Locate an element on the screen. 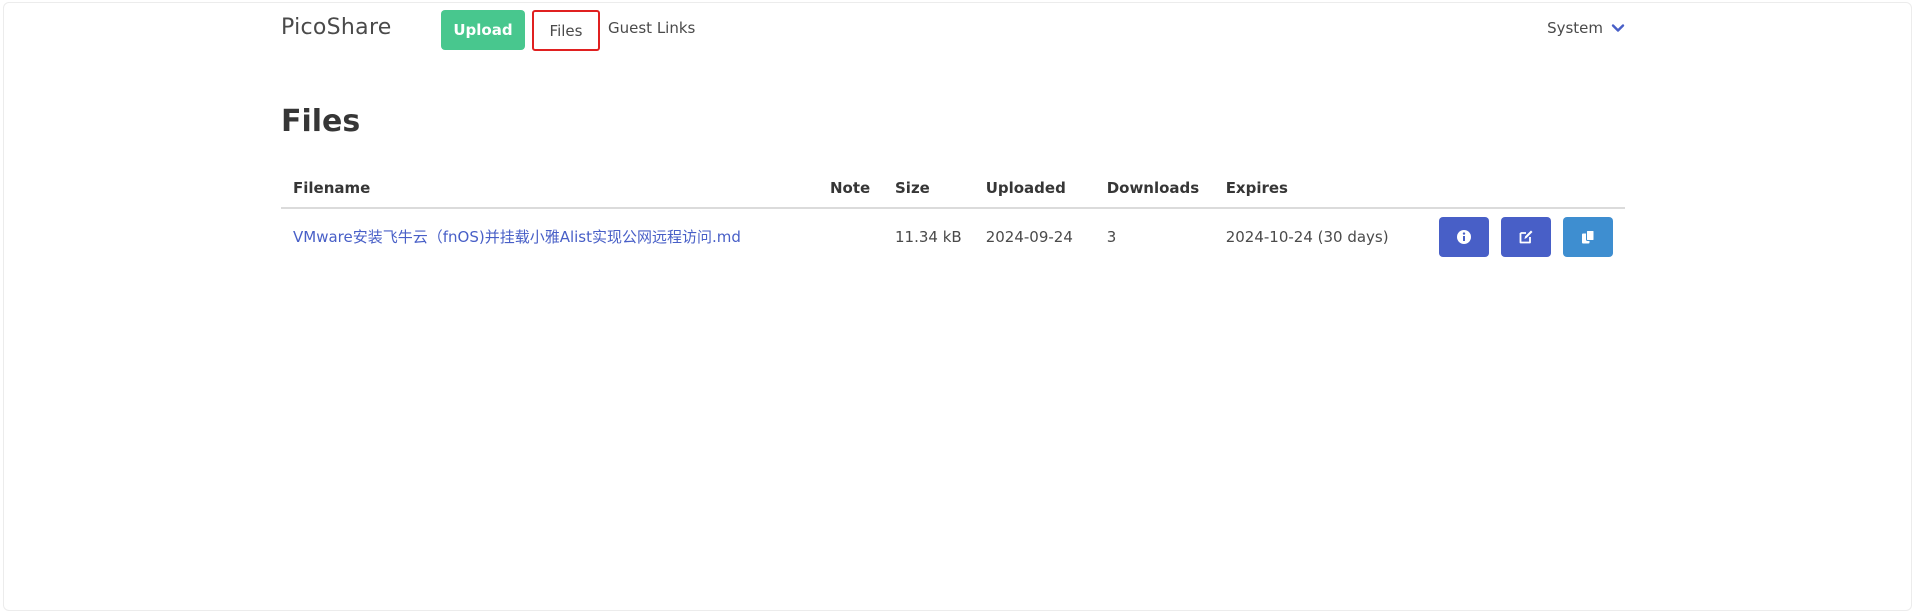 Image resolution: width=1915 pixels, height=613 pixels. chevron-down-icon is located at coordinates (1618, 28).